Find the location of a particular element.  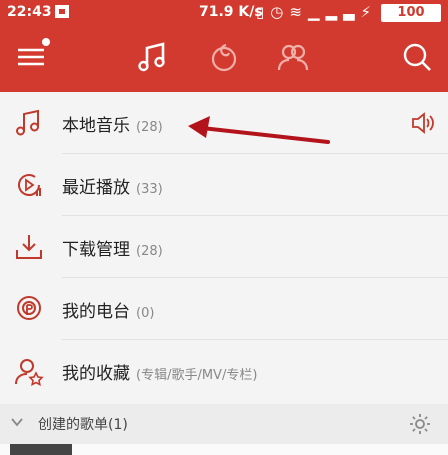

netease-icon is located at coordinates (224, 57).